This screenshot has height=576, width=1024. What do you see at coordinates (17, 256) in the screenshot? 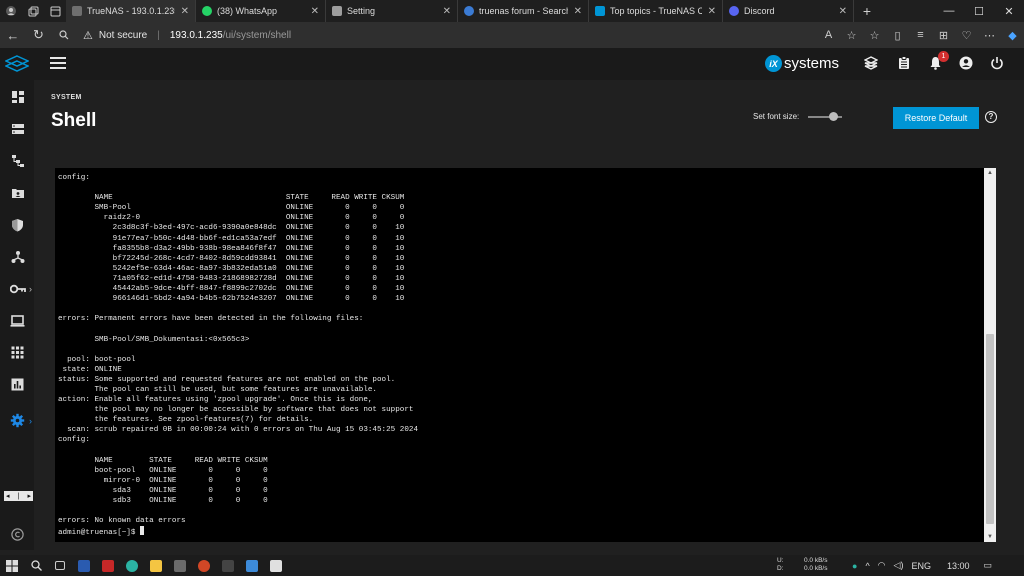
I see `network-icon` at bounding box center [17, 256].